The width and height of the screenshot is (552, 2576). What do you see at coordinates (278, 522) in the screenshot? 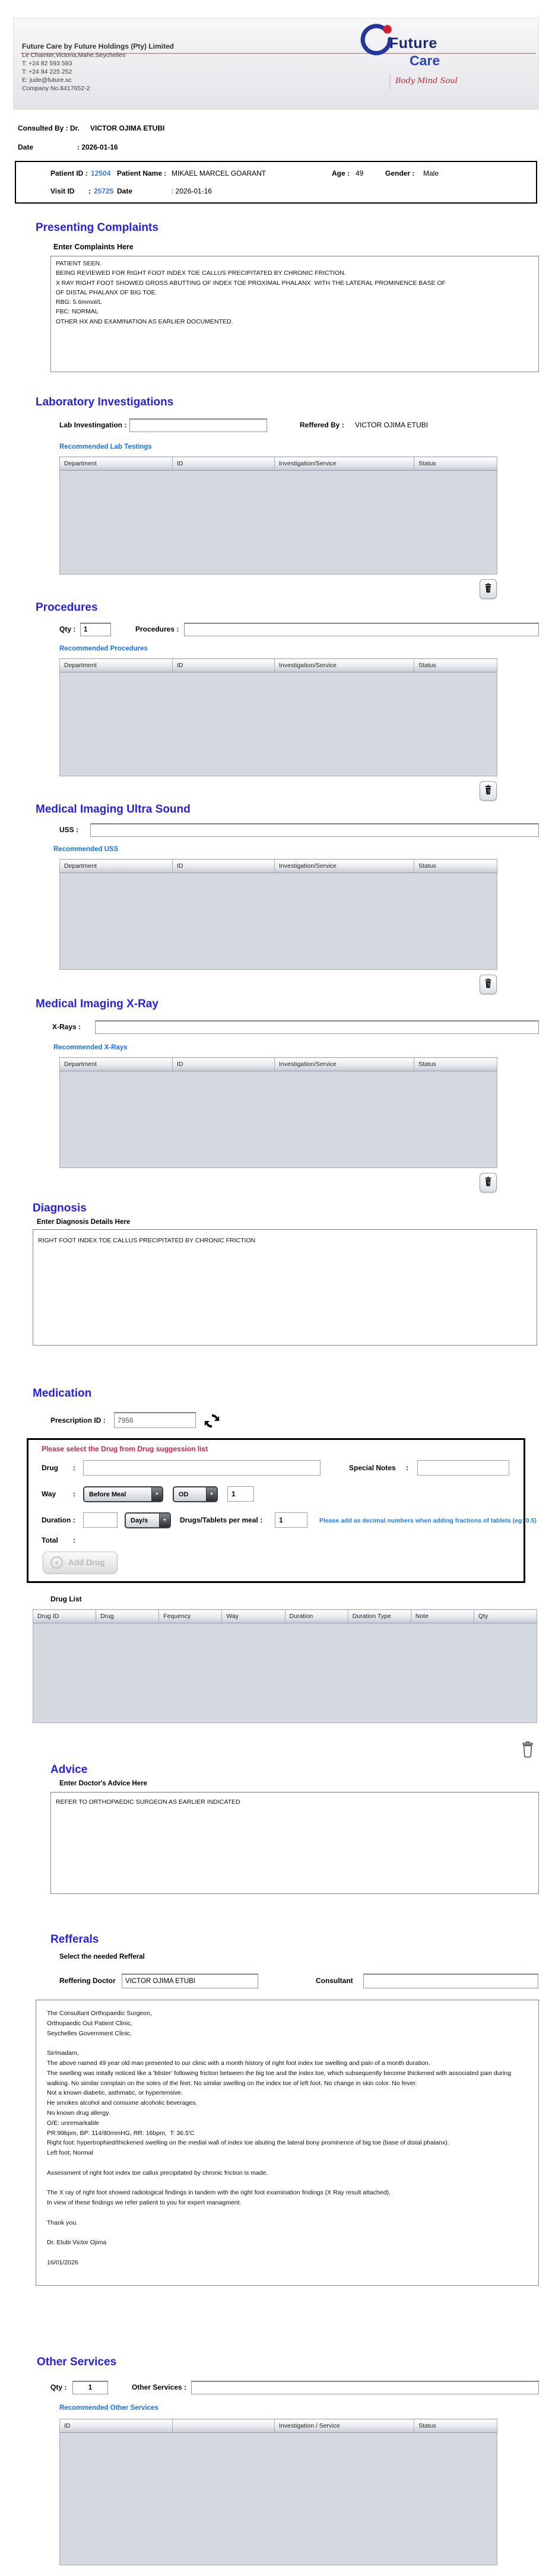
I see `lab-table-body` at bounding box center [278, 522].